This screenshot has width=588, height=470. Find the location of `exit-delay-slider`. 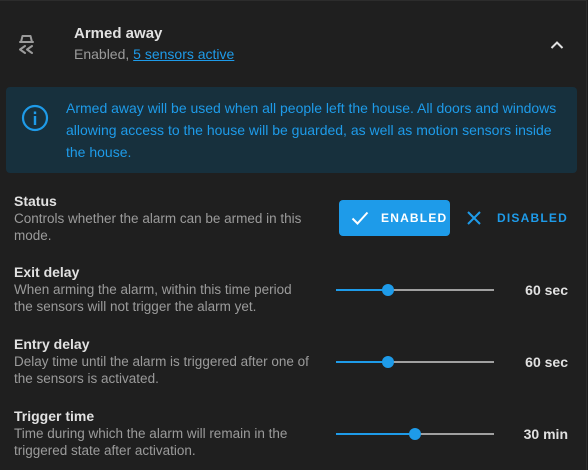

exit-delay-slider is located at coordinates (415, 290).